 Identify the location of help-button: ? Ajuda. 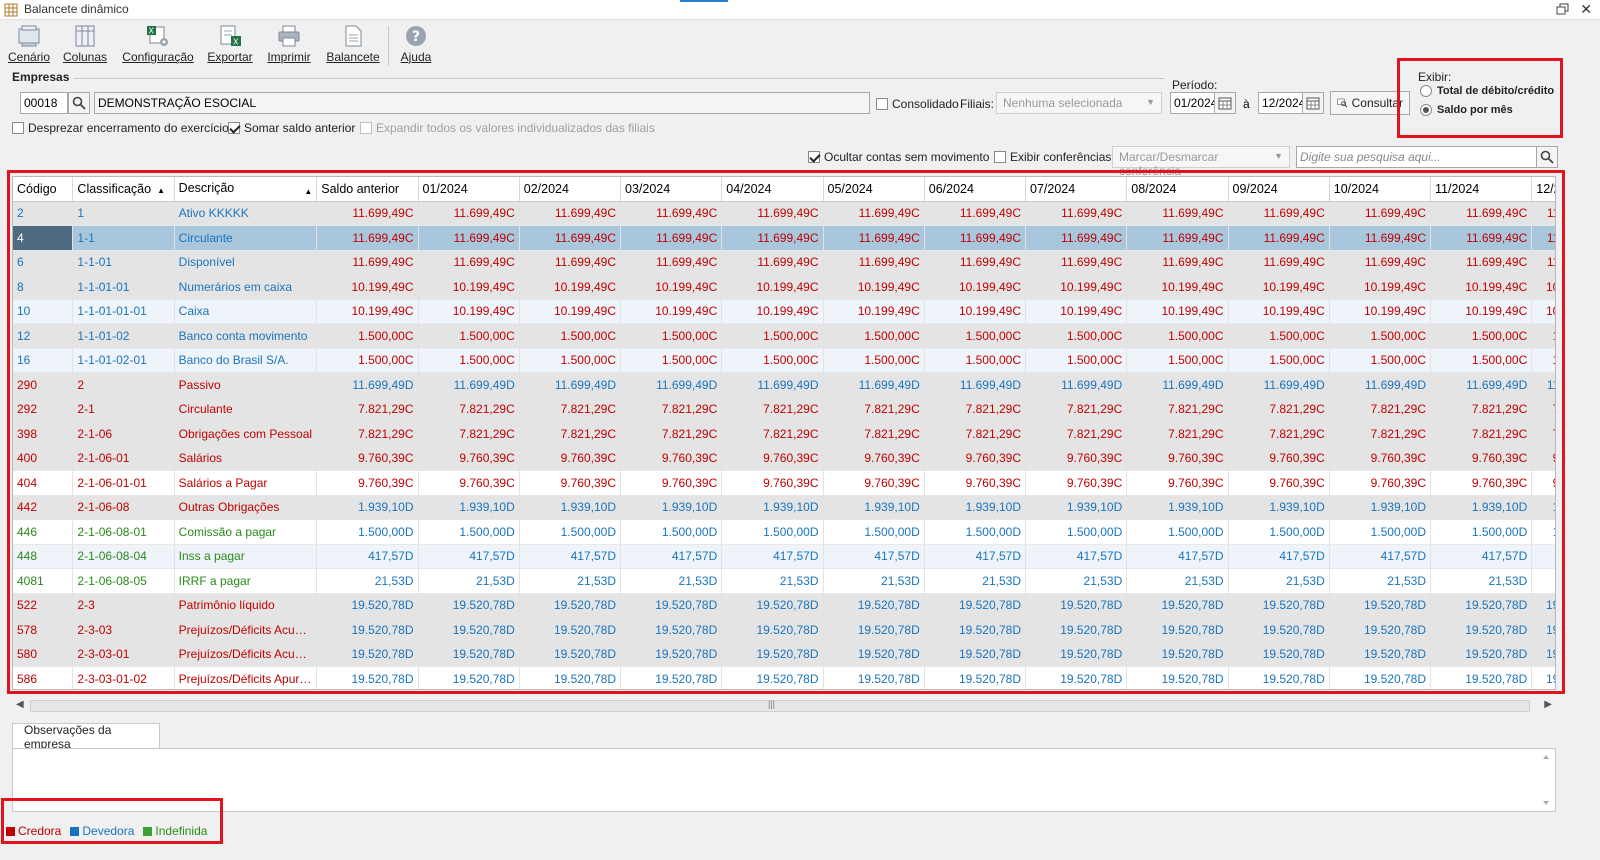
(416, 47).